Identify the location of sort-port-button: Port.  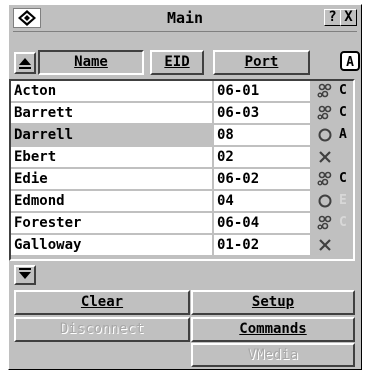
(261, 62).